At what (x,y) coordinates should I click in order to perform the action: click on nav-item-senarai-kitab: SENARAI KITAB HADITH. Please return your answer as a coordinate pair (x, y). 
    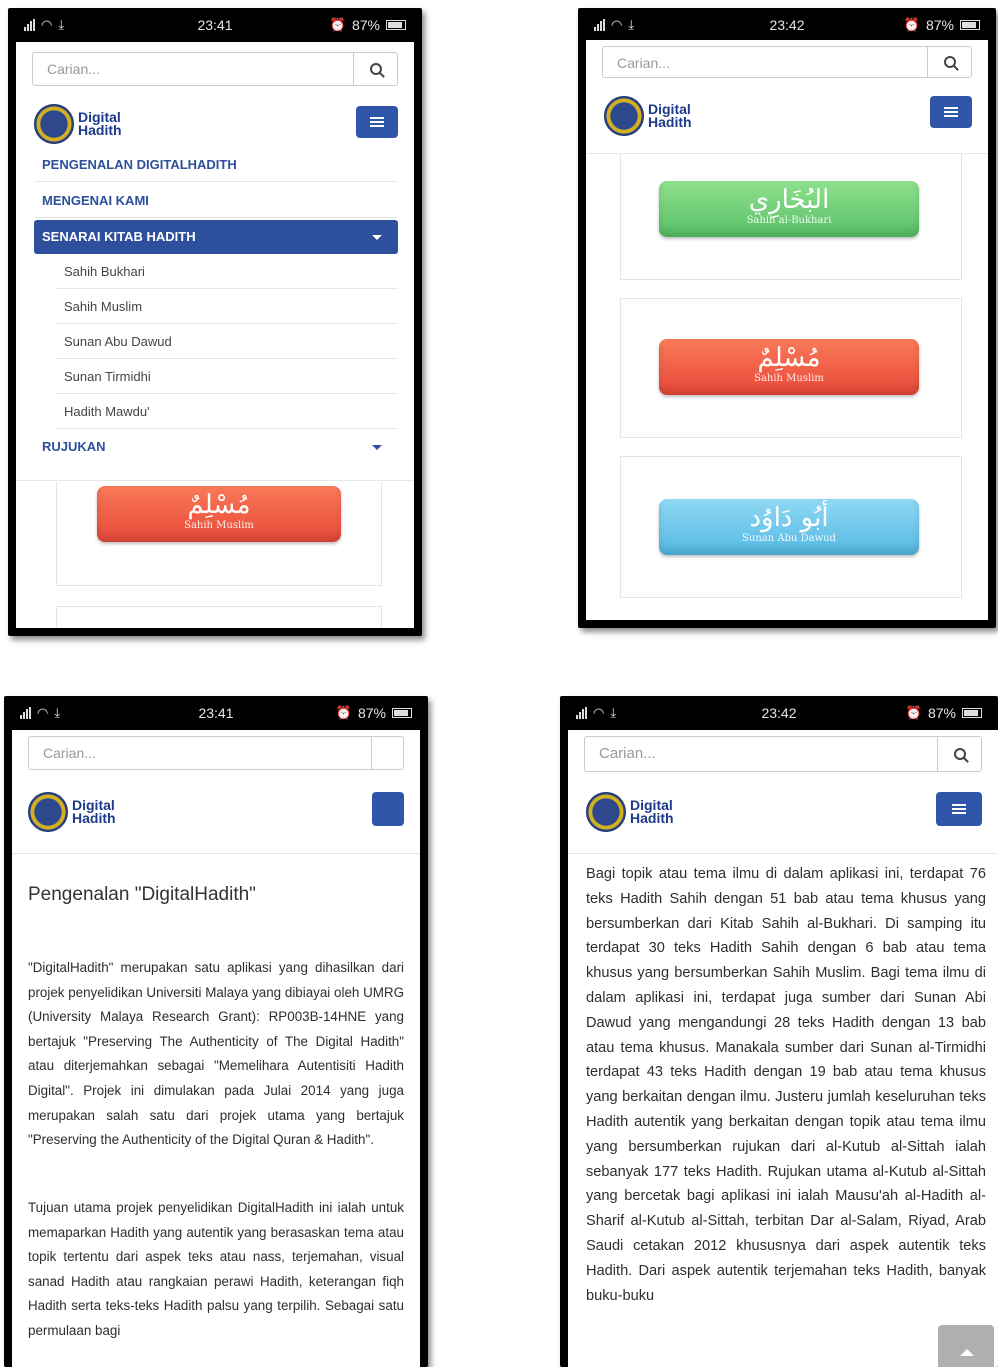
    Looking at the image, I should click on (216, 237).